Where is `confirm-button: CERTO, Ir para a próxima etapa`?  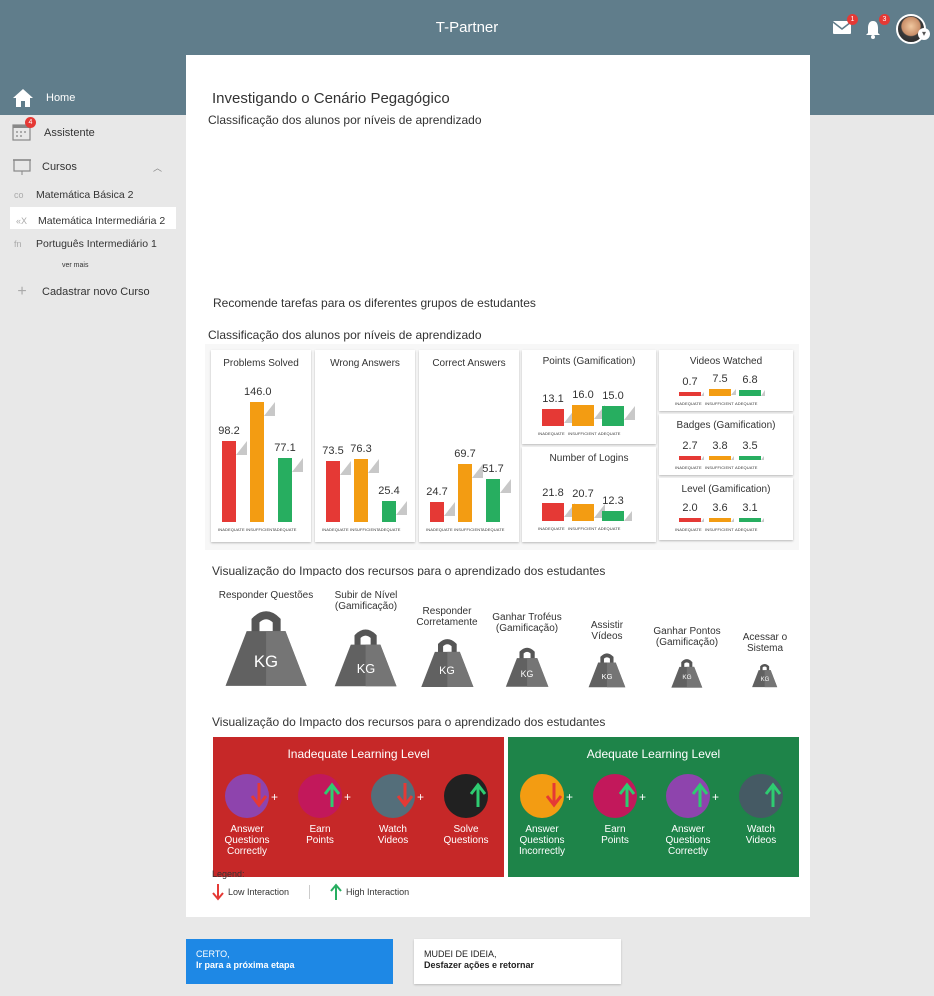 confirm-button: CERTO, Ir para a próxima etapa is located at coordinates (289, 961).